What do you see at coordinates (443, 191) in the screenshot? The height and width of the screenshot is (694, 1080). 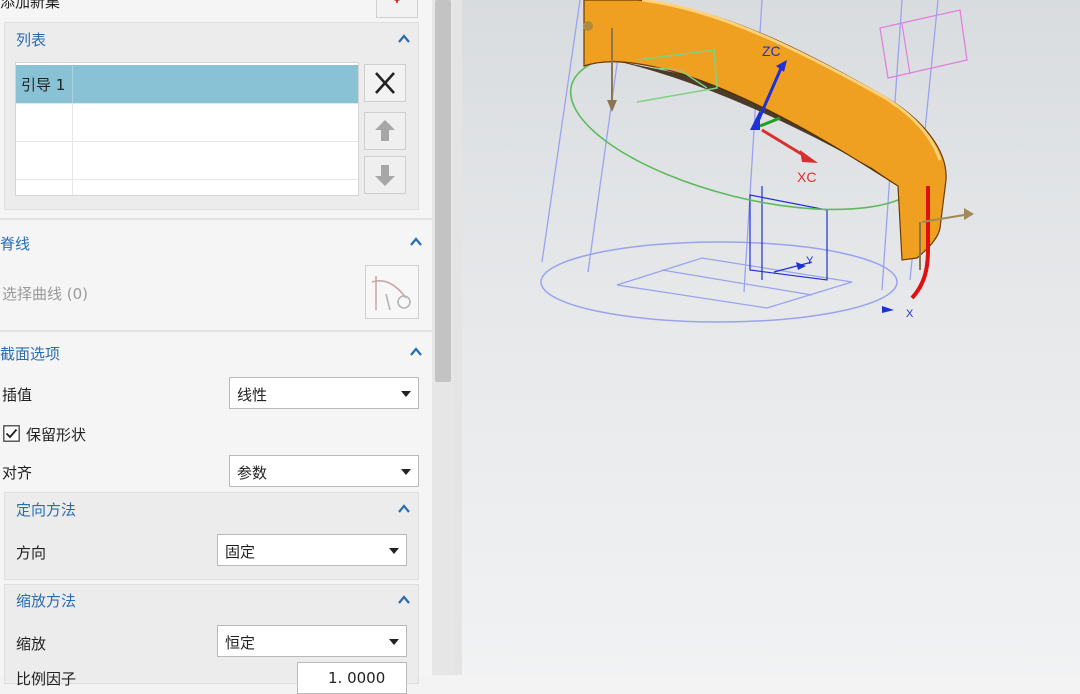 I see `scrollbar-thumb` at bounding box center [443, 191].